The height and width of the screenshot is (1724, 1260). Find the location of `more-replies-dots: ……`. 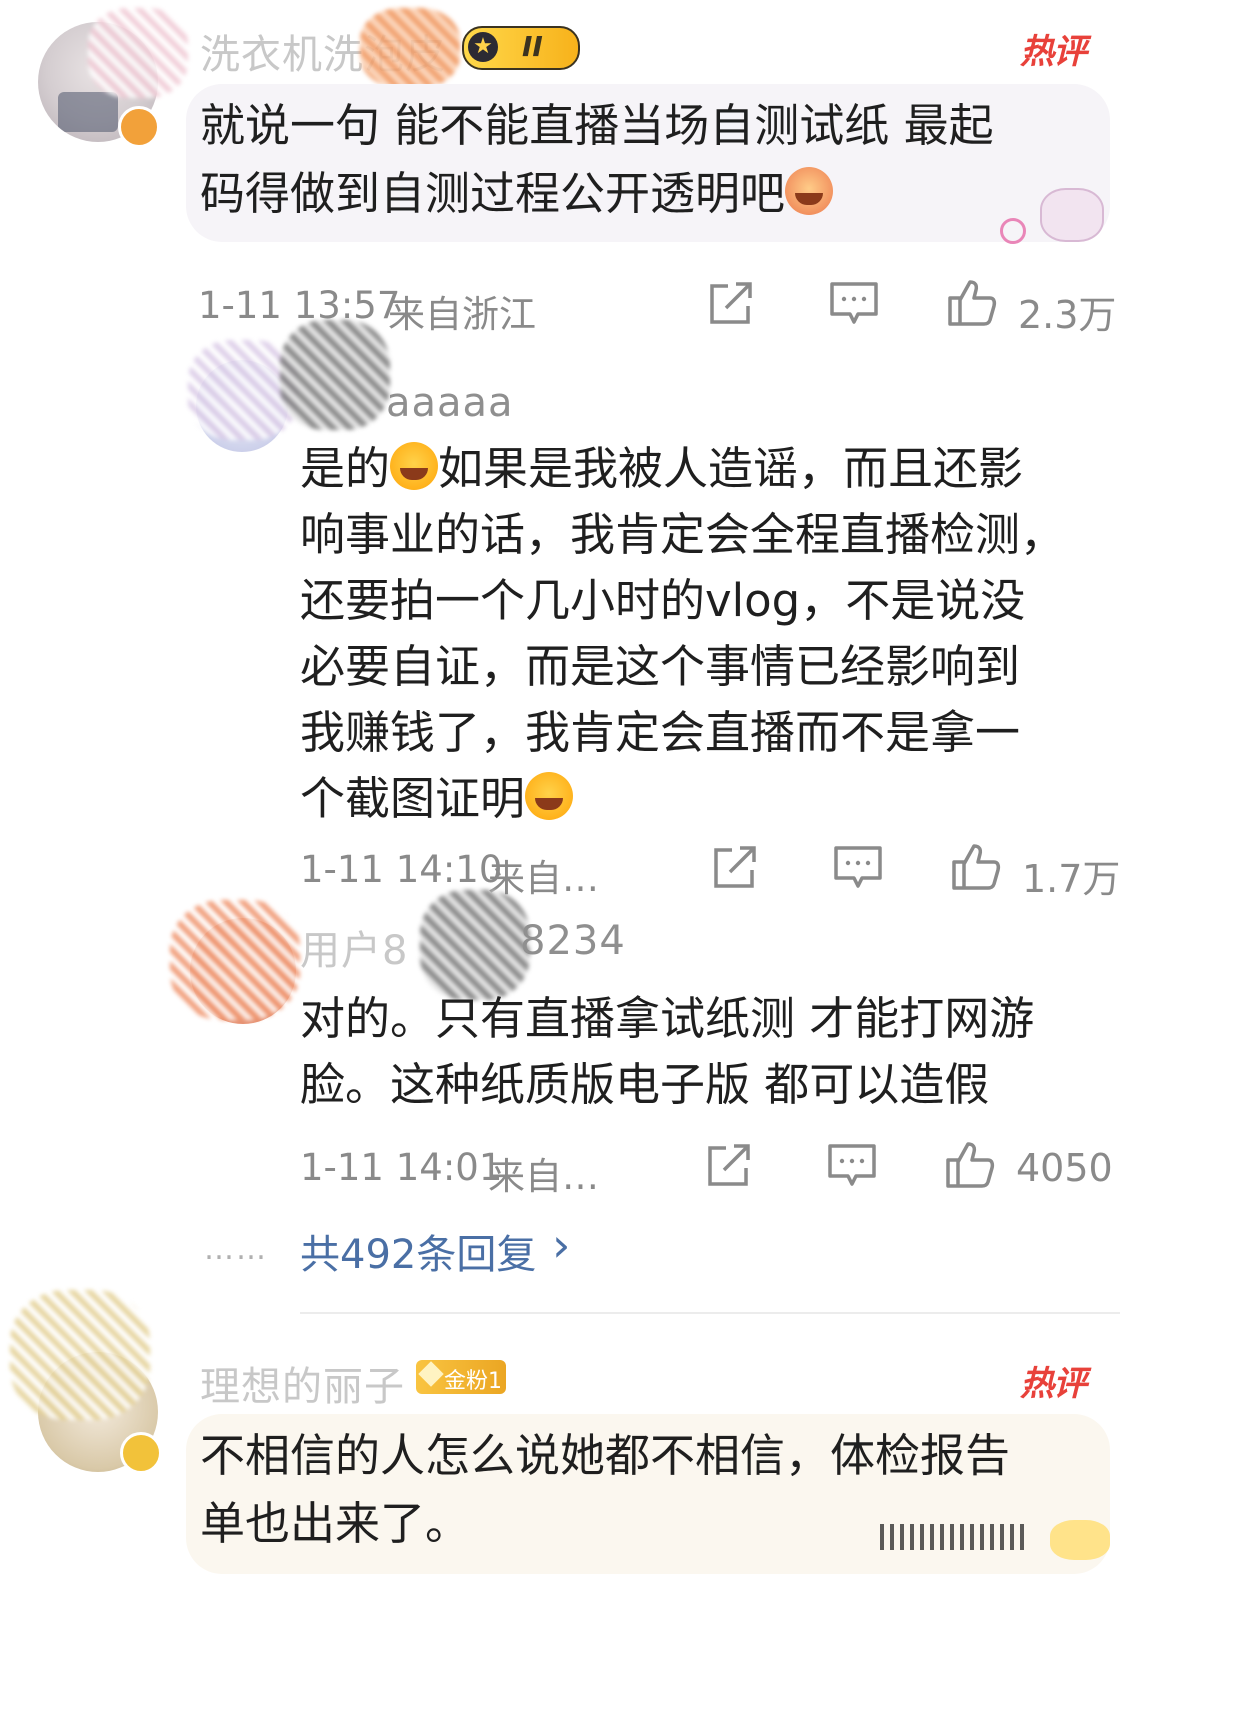

more-replies-dots: …… is located at coordinates (236, 1249).